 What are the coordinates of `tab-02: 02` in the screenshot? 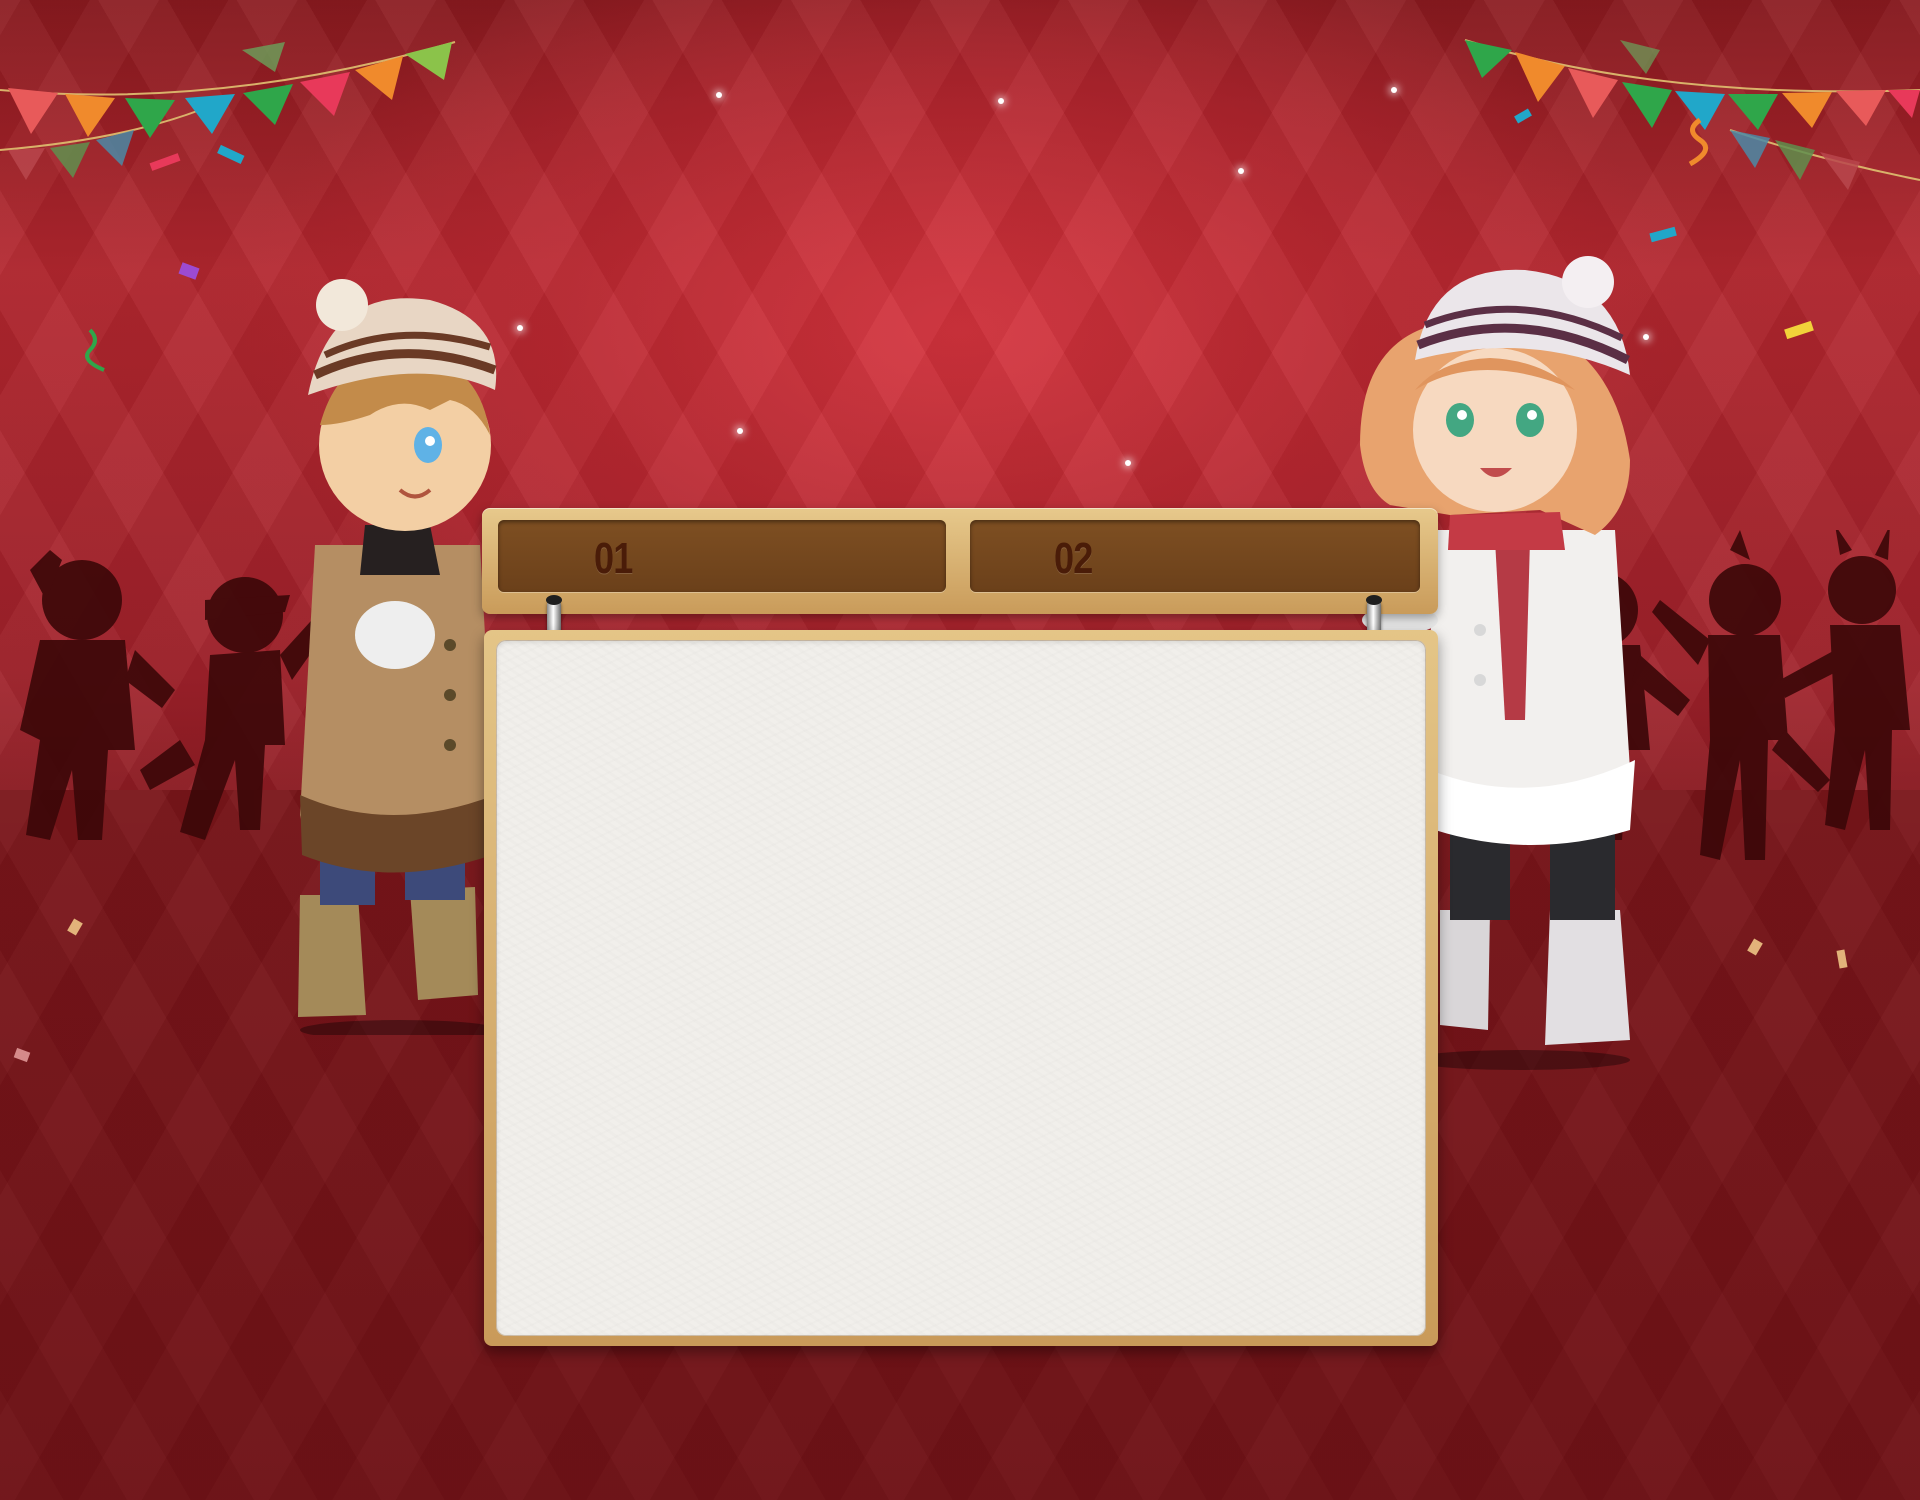 It's located at (1195, 556).